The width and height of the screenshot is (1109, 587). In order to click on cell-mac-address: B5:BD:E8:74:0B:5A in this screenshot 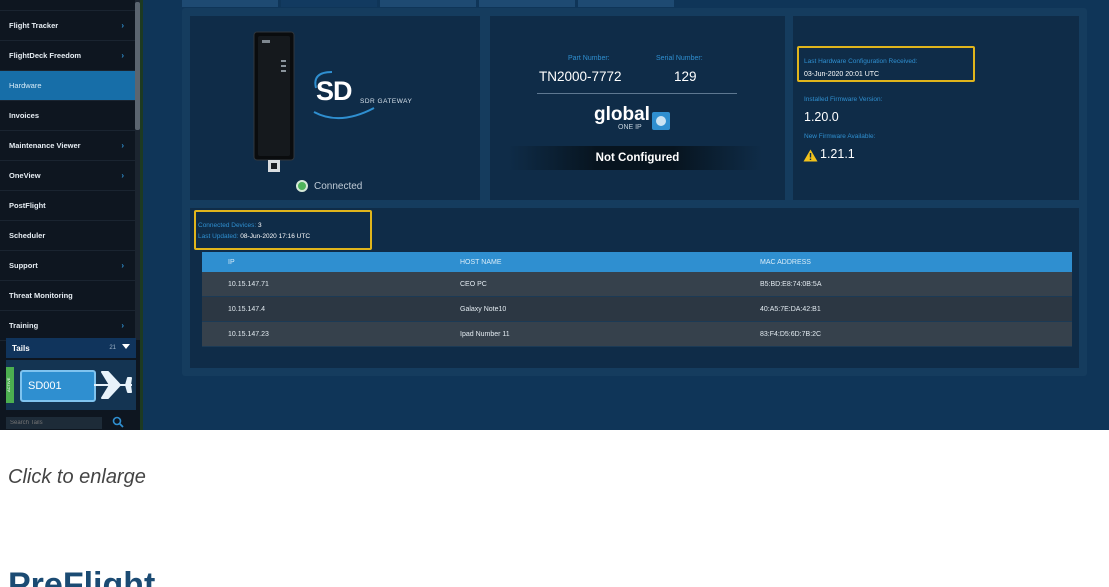, I will do `click(791, 284)`.